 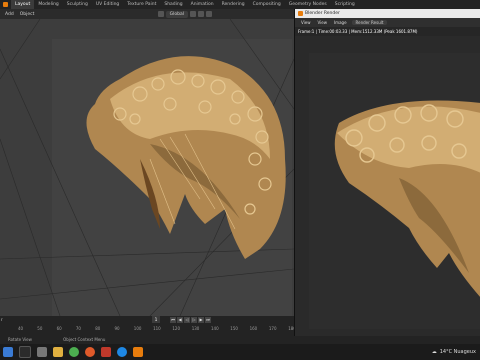 I want to click on play-icon: ▷, so click(x=194, y=320).